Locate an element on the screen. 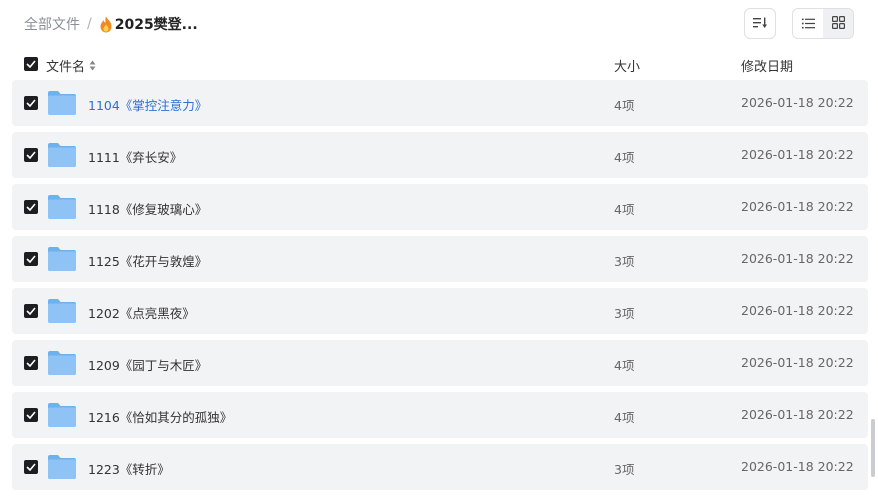 The width and height of the screenshot is (878, 496). fire-icon is located at coordinates (106, 24).